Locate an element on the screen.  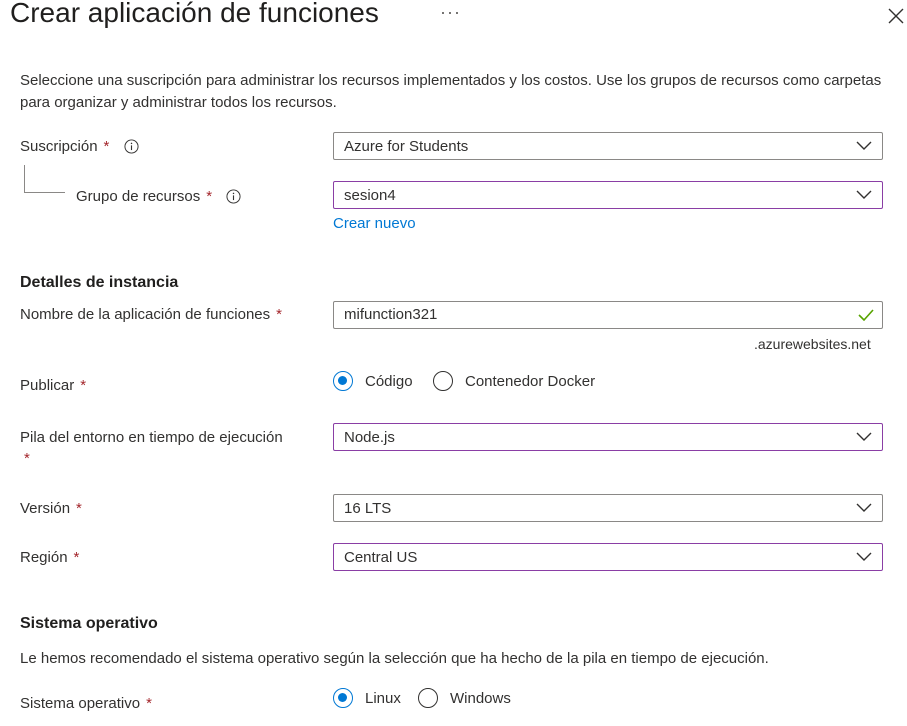
version-select: 16 LTS is located at coordinates (608, 508).